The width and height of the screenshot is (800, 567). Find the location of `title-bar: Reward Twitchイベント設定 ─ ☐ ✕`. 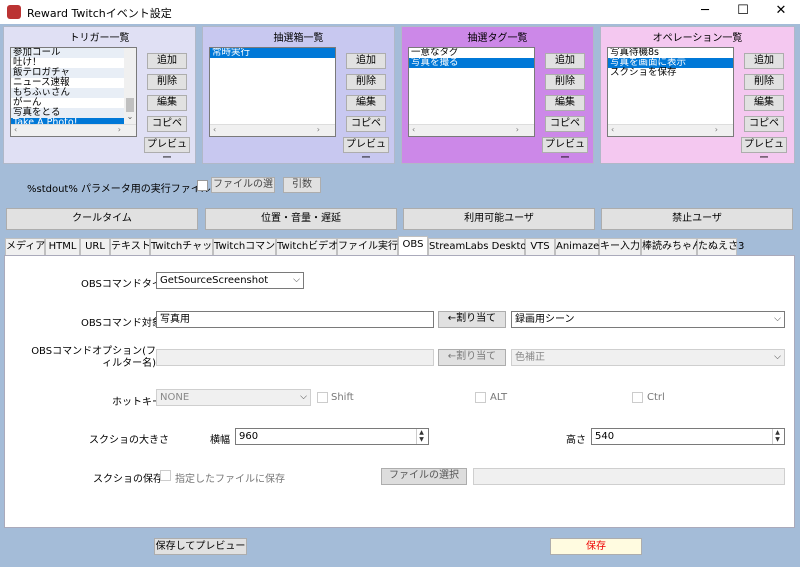

title-bar: Reward Twitchイベント設定 ─ ☐ ✕ is located at coordinates (400, 12).